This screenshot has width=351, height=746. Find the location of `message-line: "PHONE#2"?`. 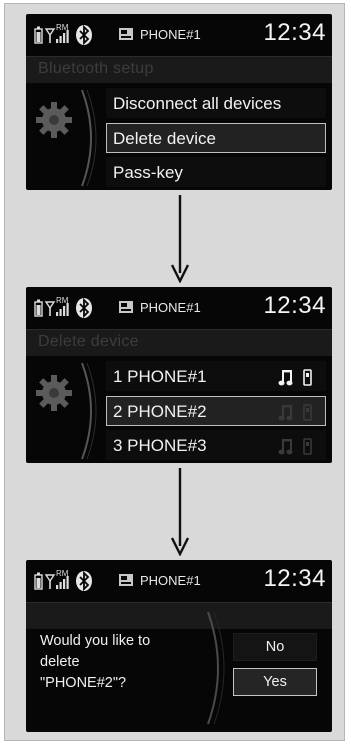

message-line: "PHONE#2"? is located at coordinates (83, 683).